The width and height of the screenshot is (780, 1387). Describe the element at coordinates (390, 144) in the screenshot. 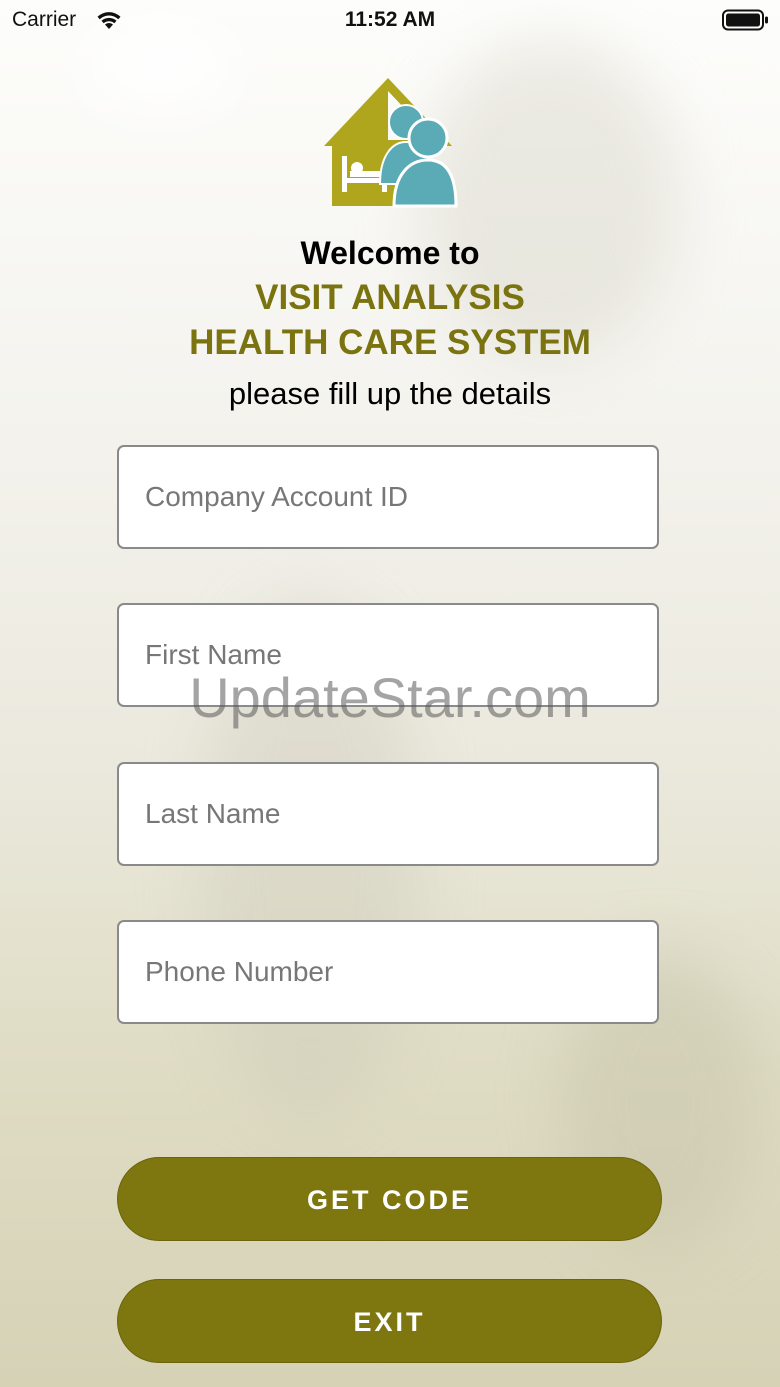

I see `app-logo` at that location.